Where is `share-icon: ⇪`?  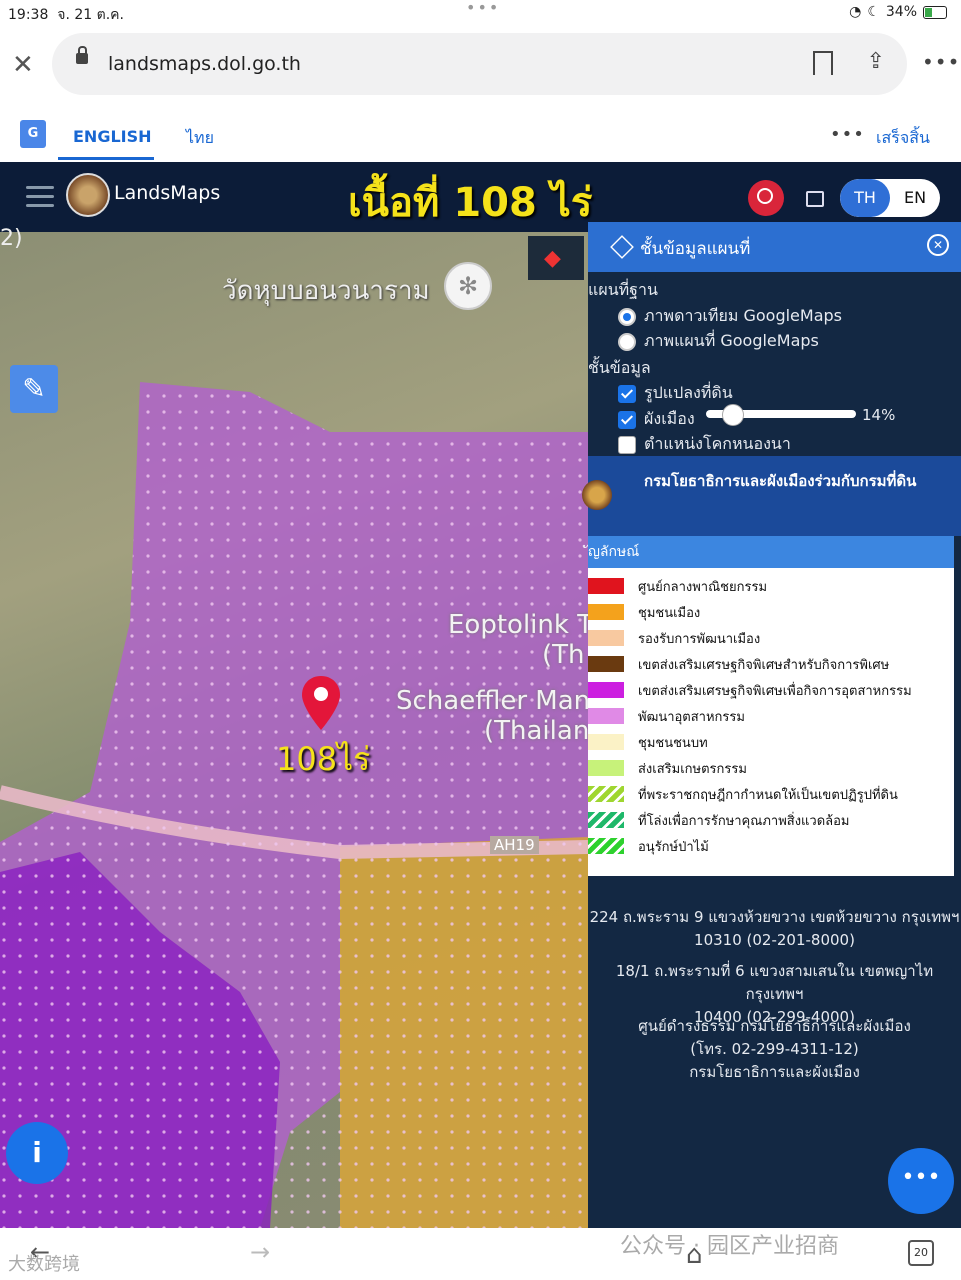 share-icon: ⇪ is located at coordinates (876, 61).